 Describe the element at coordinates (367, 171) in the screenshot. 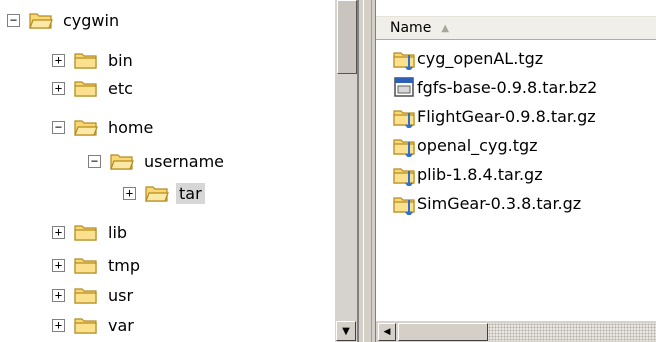

I see `pane-splitter-grip` at that location.